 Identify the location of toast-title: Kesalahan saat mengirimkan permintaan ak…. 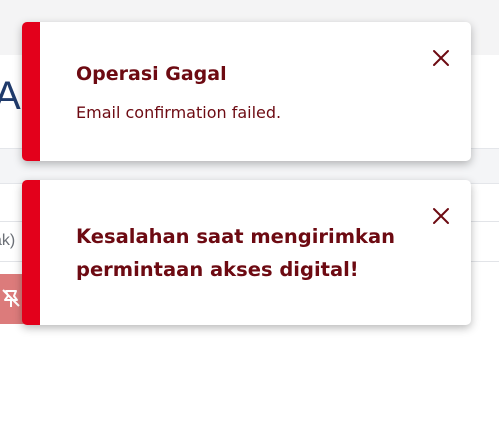
(236, 253).